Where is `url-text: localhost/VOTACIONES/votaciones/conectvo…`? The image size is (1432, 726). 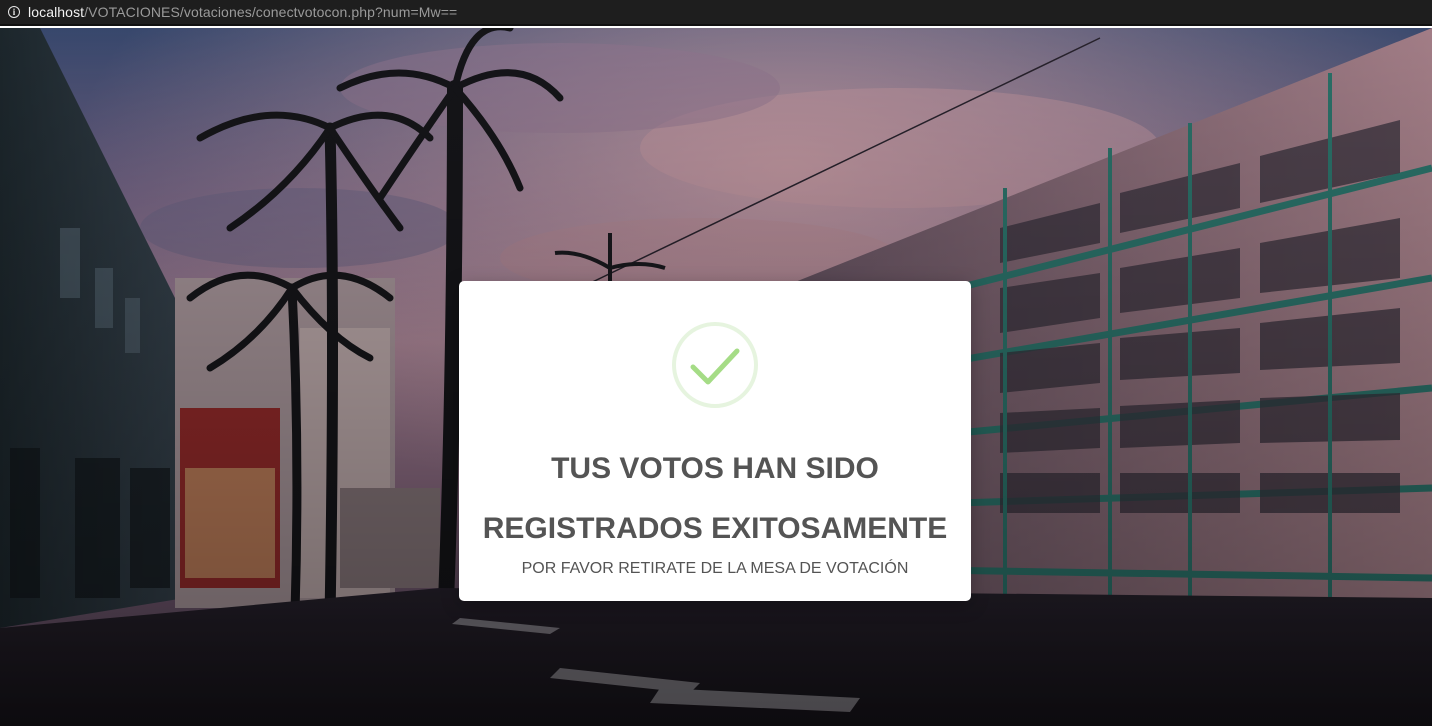 url-text: localhost/VOTACIONES/votaciones/conectvo… is located at coordinates (242, 12).